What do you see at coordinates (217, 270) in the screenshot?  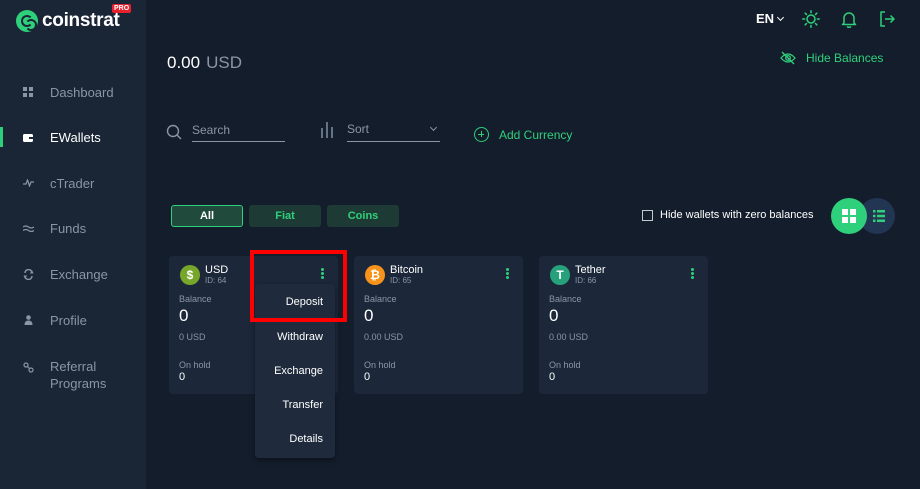 I see `wallet-name: USD` at bounding box center [217, 270].